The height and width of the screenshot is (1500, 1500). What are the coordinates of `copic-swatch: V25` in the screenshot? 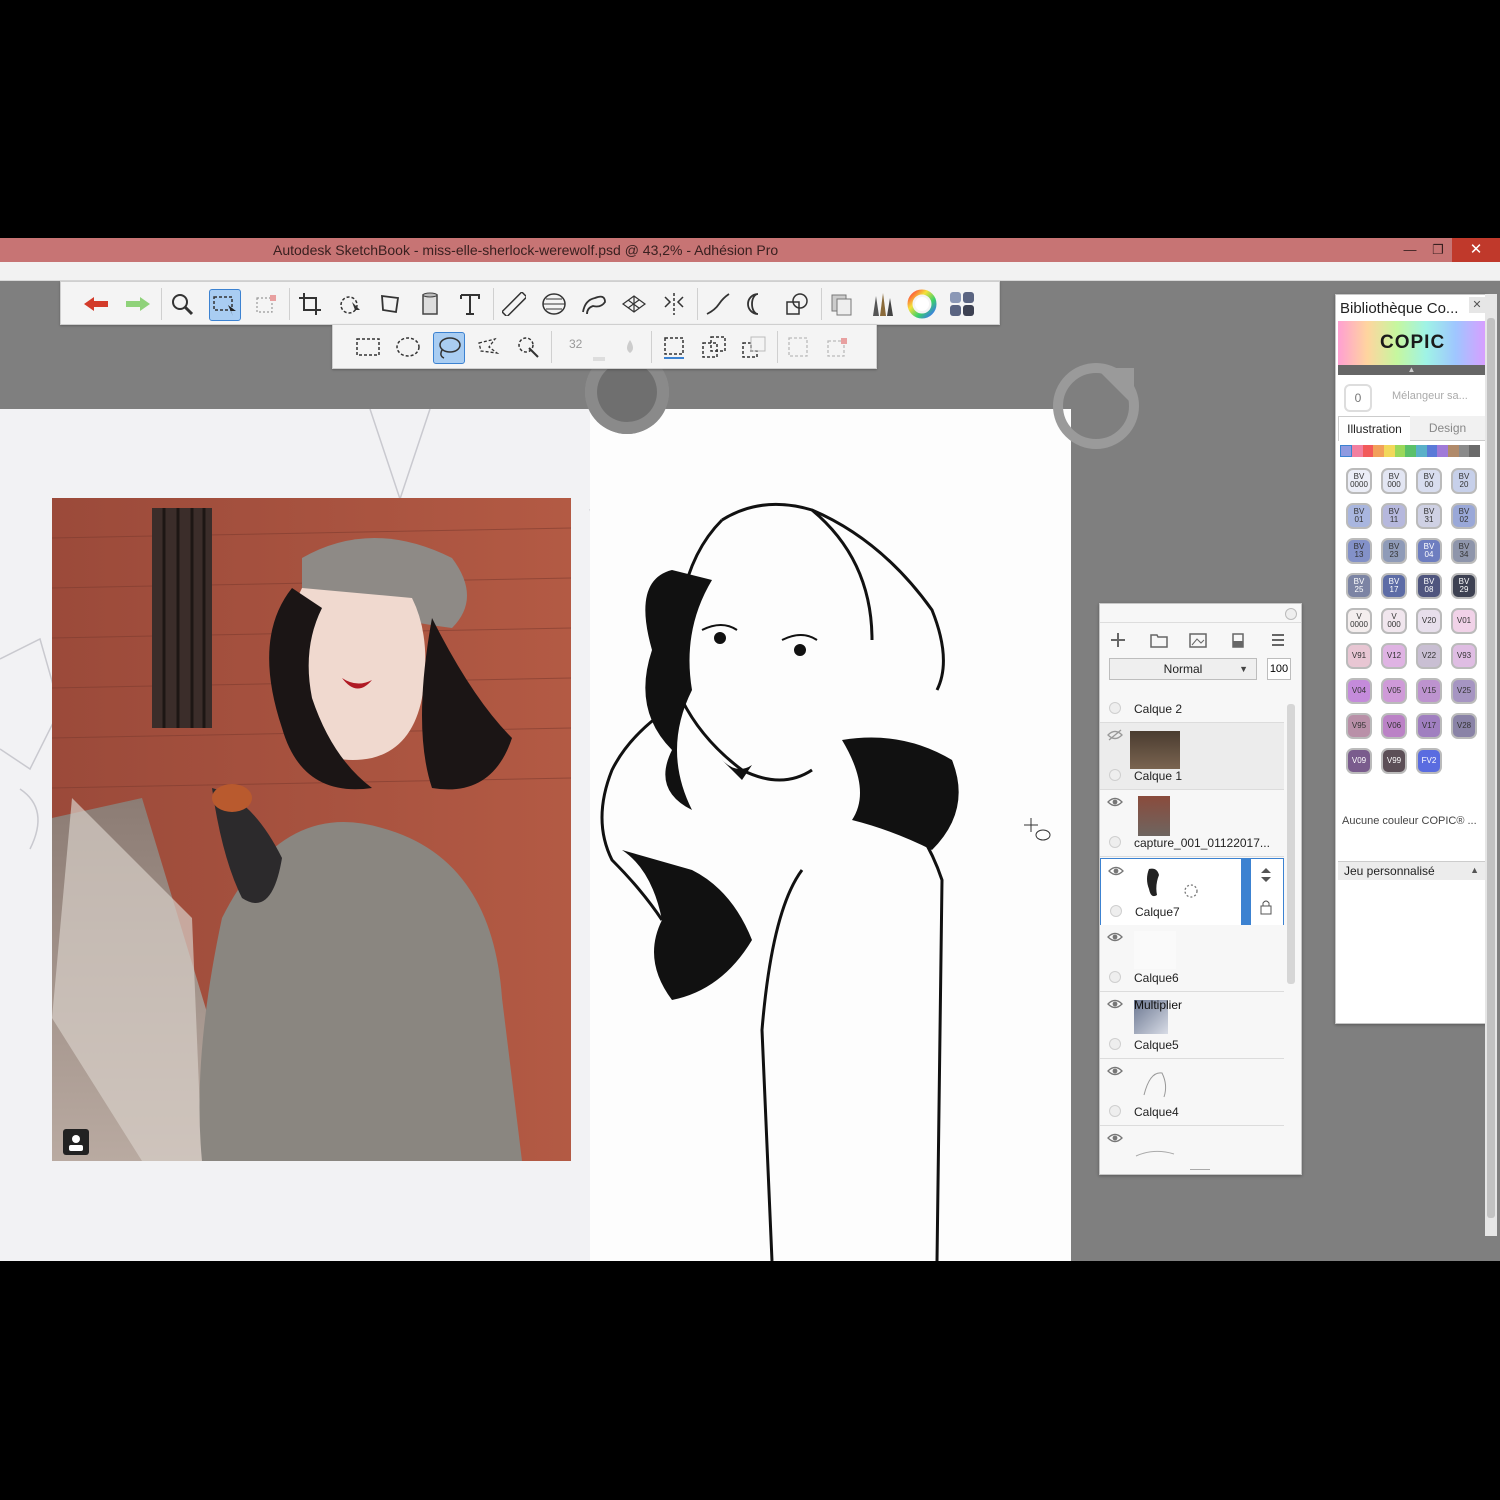 It's located at (1464, 691).